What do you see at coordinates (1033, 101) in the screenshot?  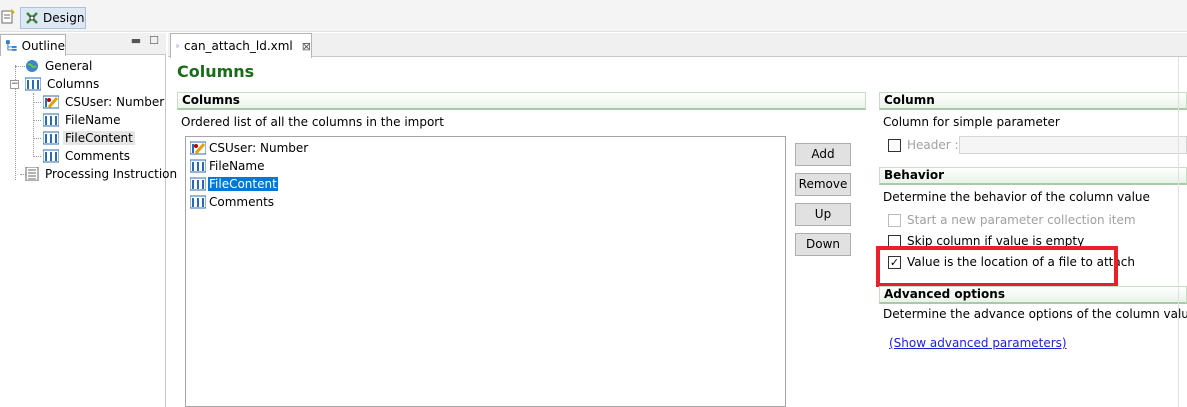 I see `column-section-header: Column` at bounding box center [1033, 101].